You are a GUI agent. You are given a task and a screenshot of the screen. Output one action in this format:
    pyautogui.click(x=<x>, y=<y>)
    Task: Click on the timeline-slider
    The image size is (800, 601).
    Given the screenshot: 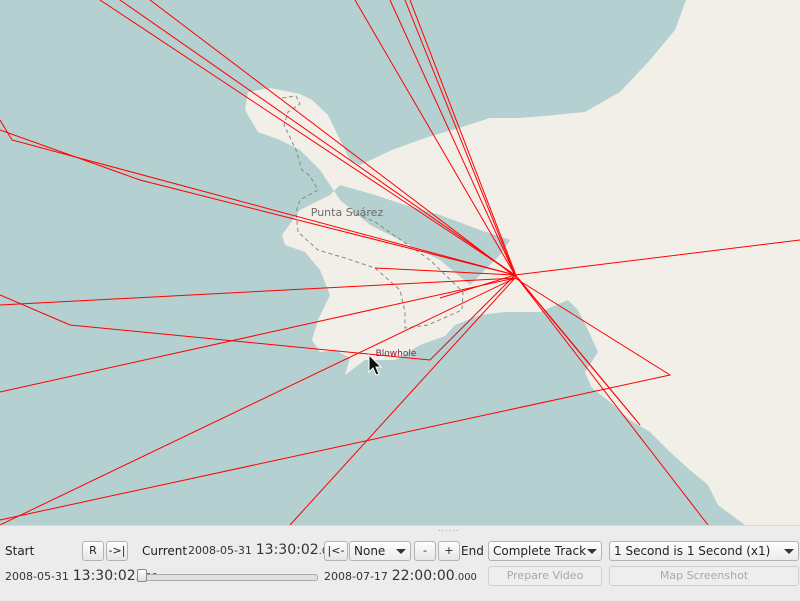 What is the action you would take?
    pyautogui.click(x=228, y=577)
    